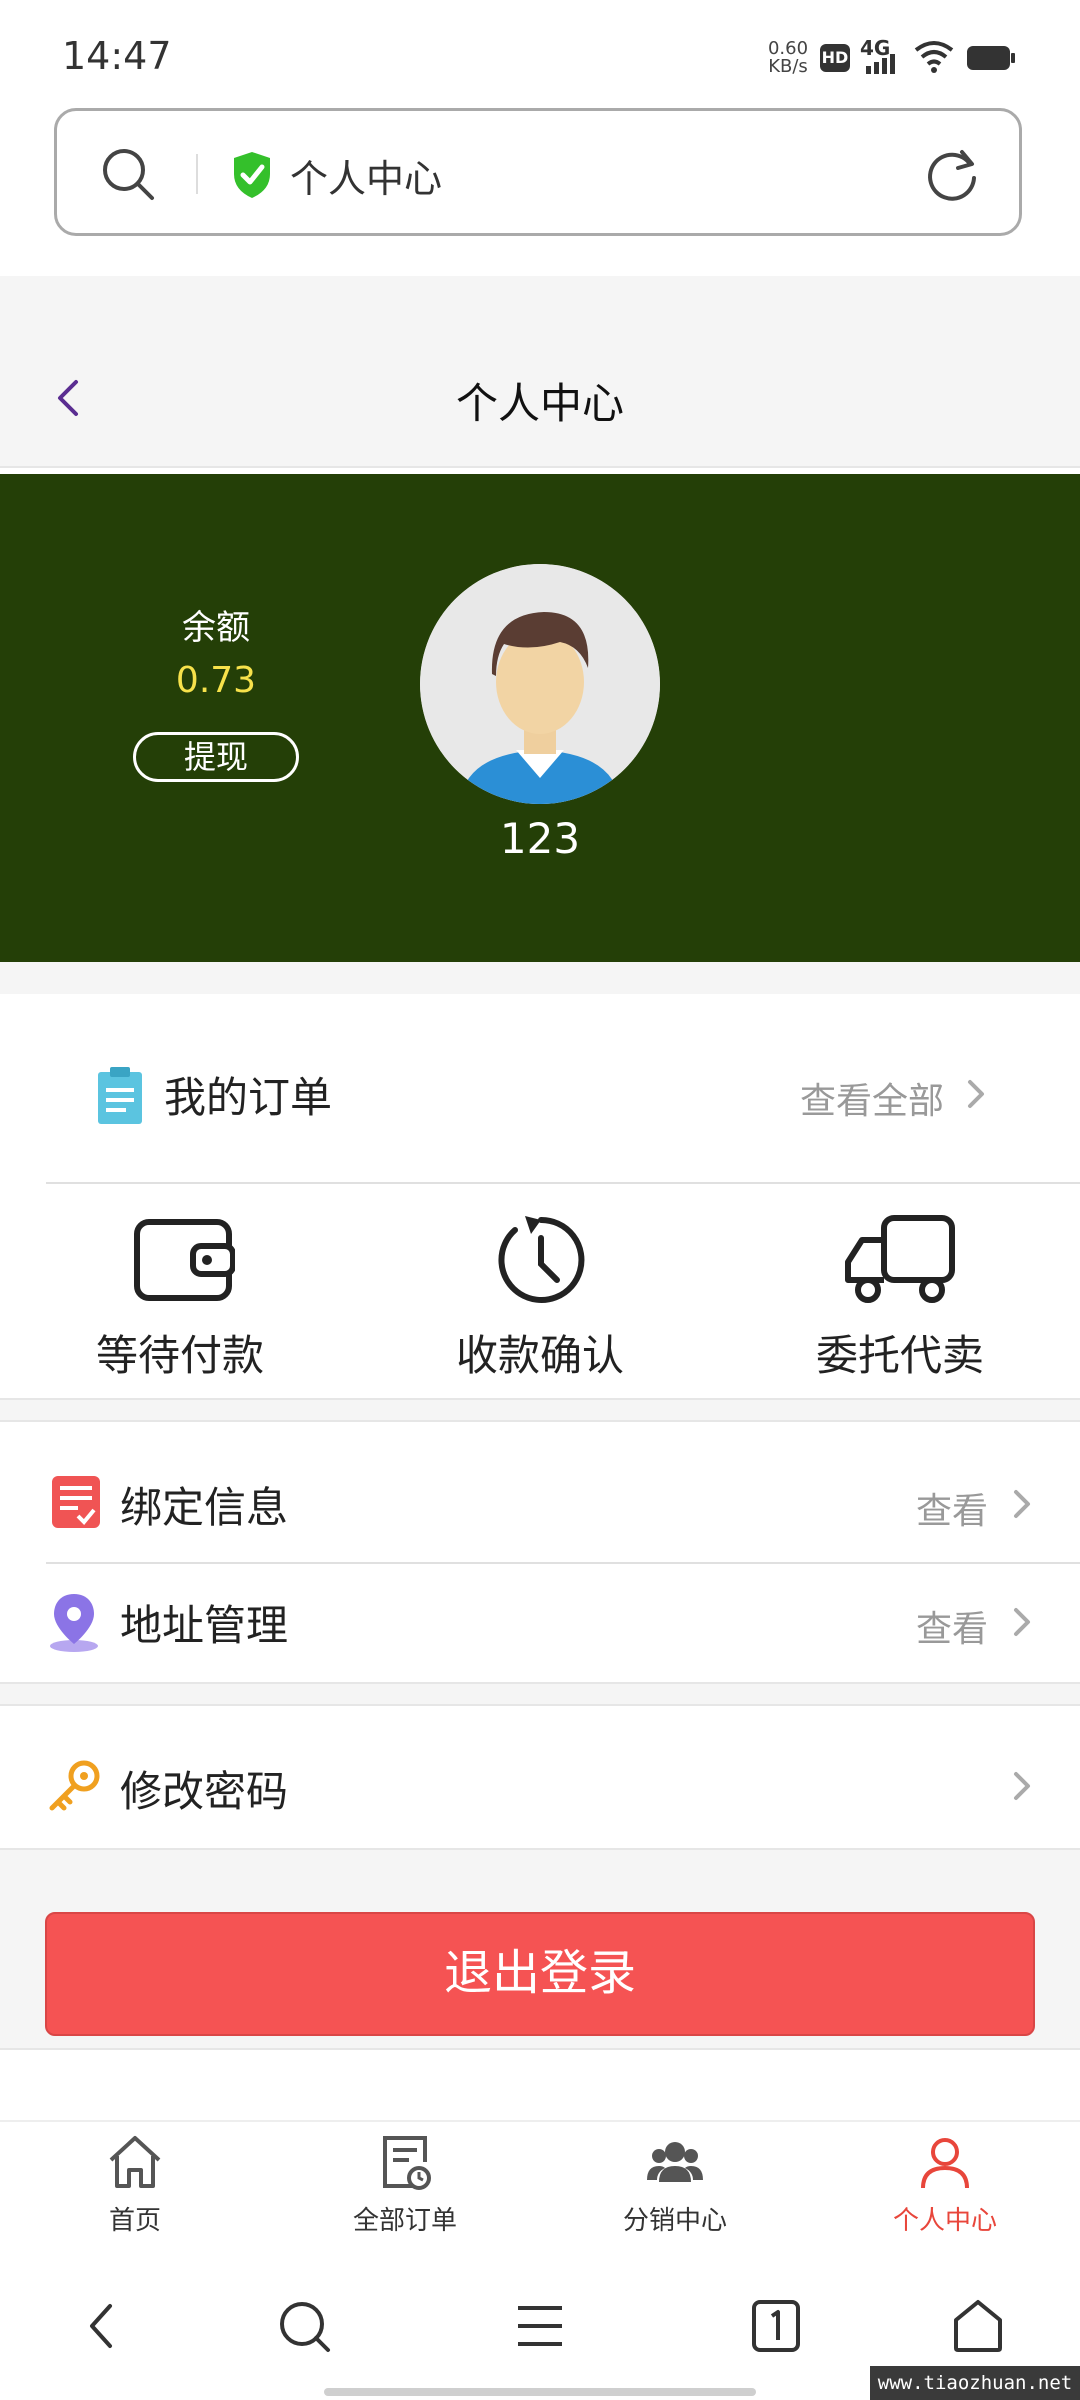  Describe the element at coordinates (835, 58) in the screenshot. I see `hd-badge: HD` at that location.